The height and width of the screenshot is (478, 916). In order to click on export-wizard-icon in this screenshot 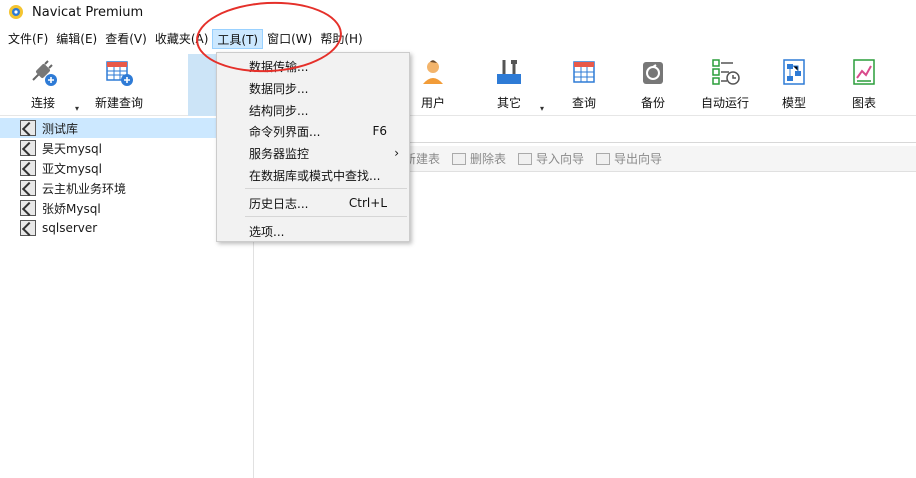, I will do `click(603, 158)`.